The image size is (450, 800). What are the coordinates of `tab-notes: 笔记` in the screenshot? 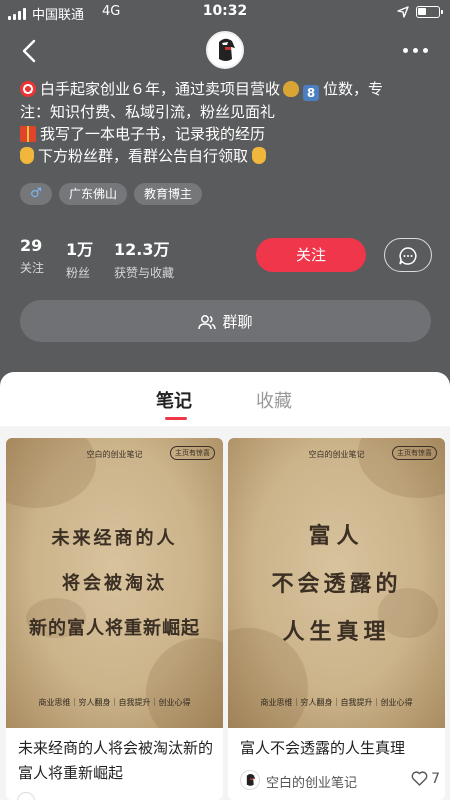 It's located at (174, 400).